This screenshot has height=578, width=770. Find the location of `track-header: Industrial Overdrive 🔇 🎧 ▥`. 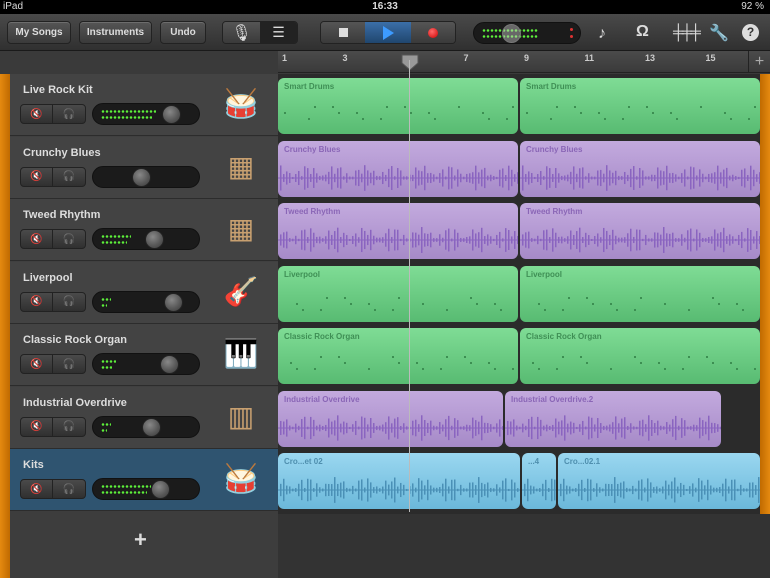

track-header: Industrial Overdrive 🔇 🎧 ▥ is located at coordinates (144, 417).